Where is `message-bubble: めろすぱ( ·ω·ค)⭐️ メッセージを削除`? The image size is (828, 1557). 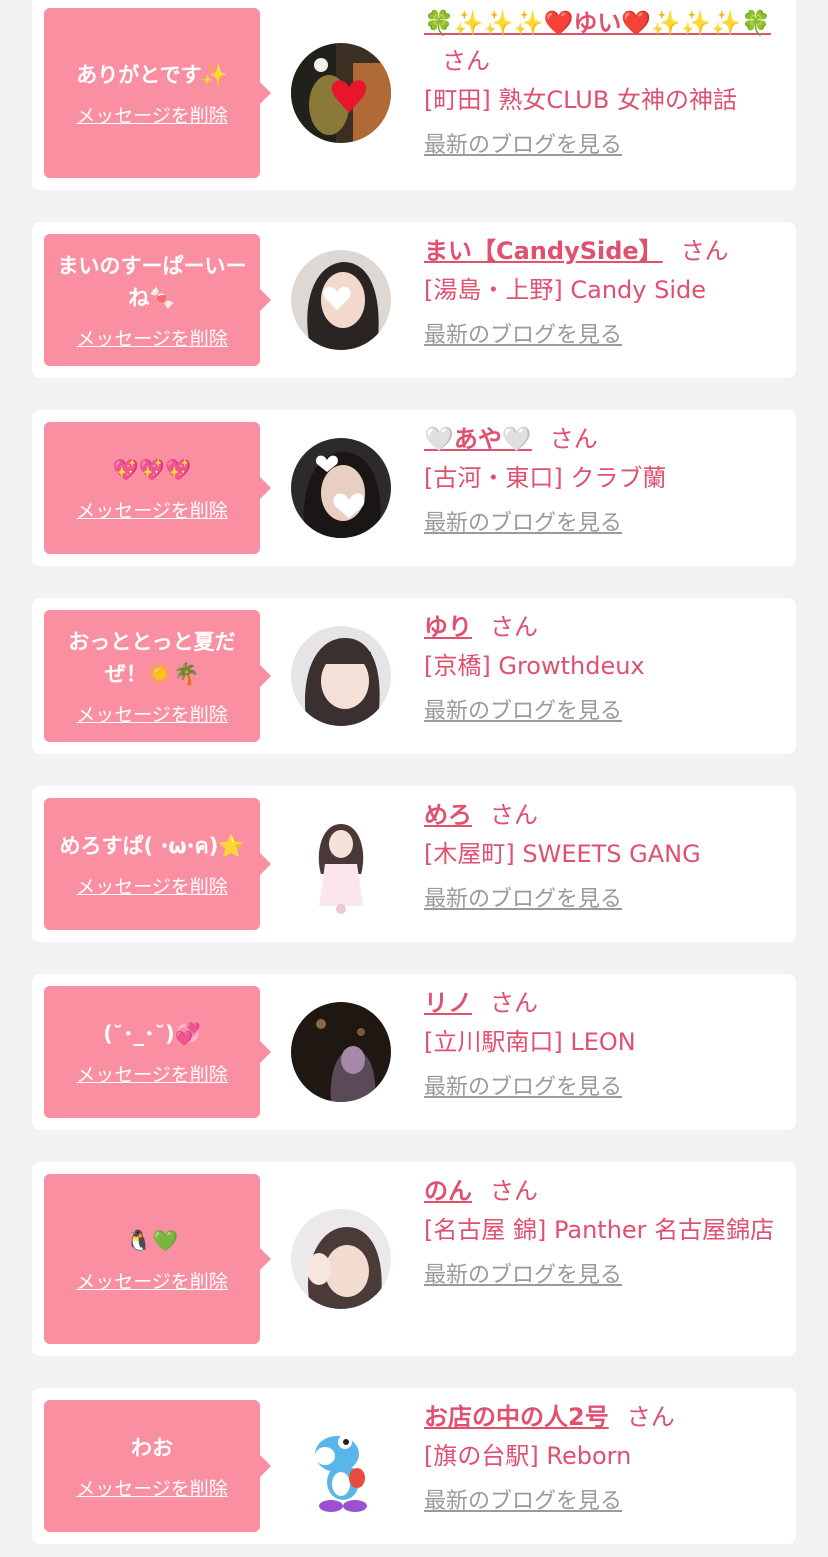
message-bubble: めろすぱ( ·ω·ค)⭐️ メッセージを削除 is located at coordinates (157, 864).